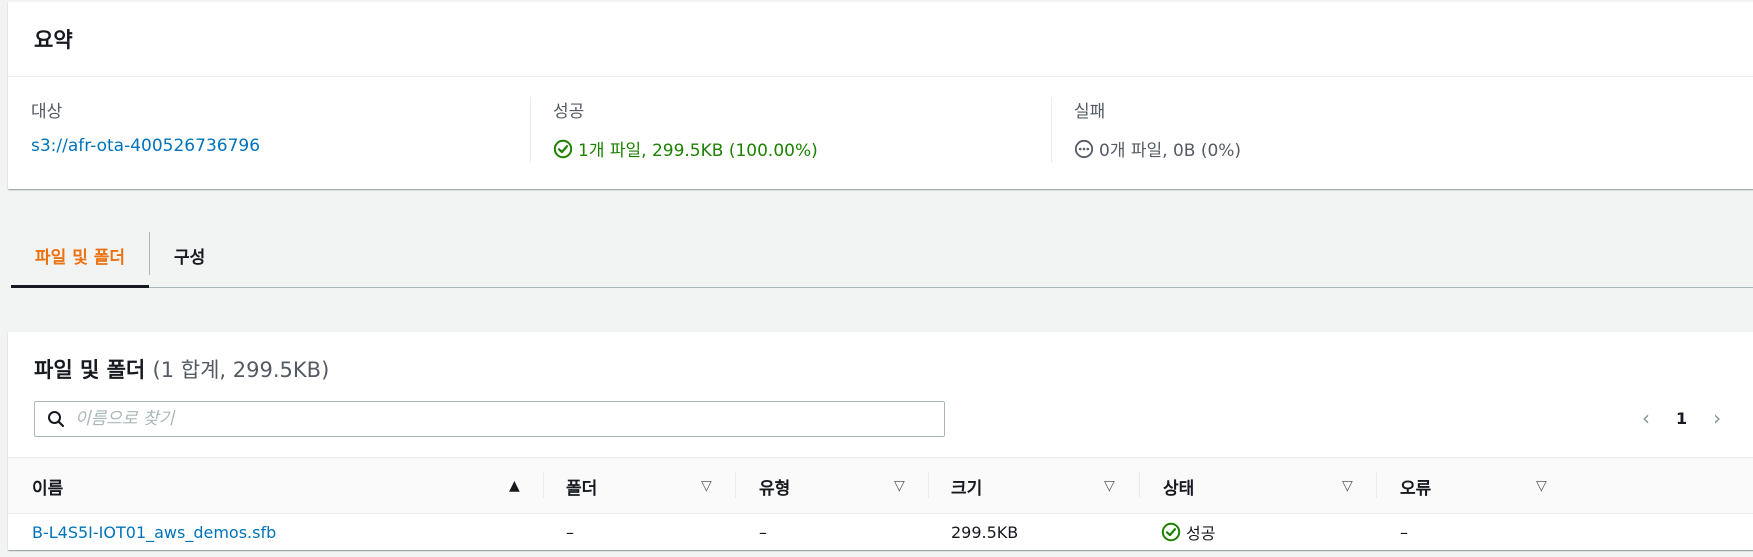 The height and width of the screenshot is (557, 1753). I want to click on neutral-ellipsis-icon, so click(1084, 148).